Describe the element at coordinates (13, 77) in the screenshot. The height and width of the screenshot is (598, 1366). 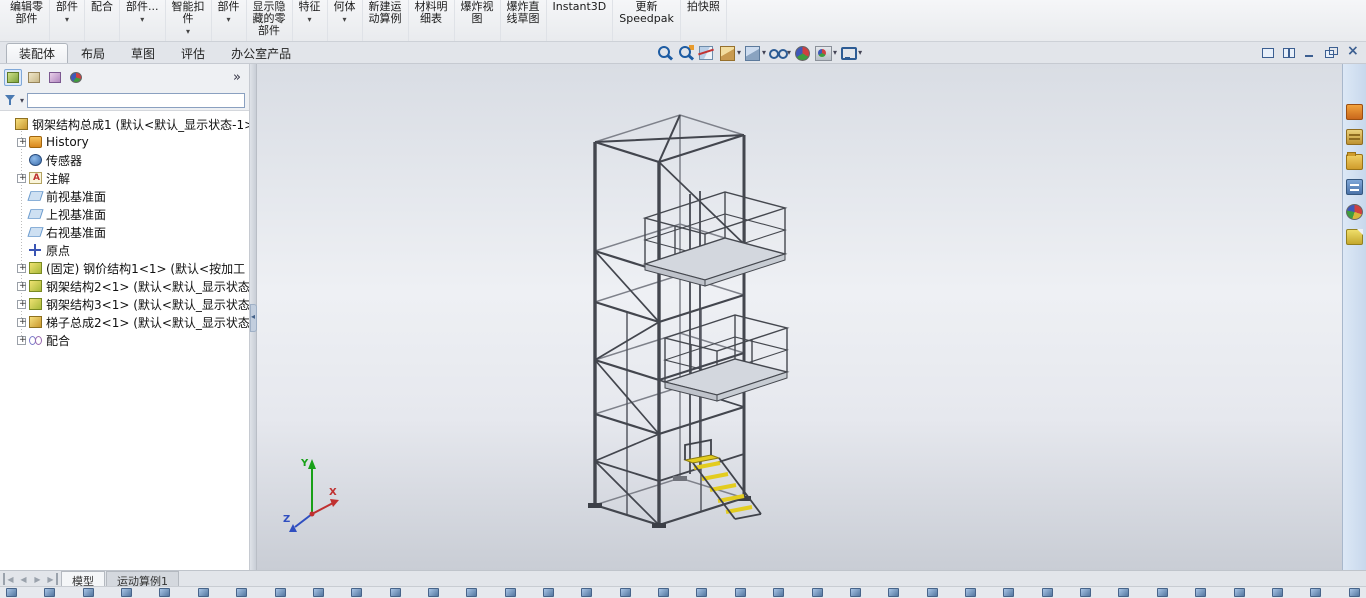
I see `featuremanager-tab-icon` at that location.